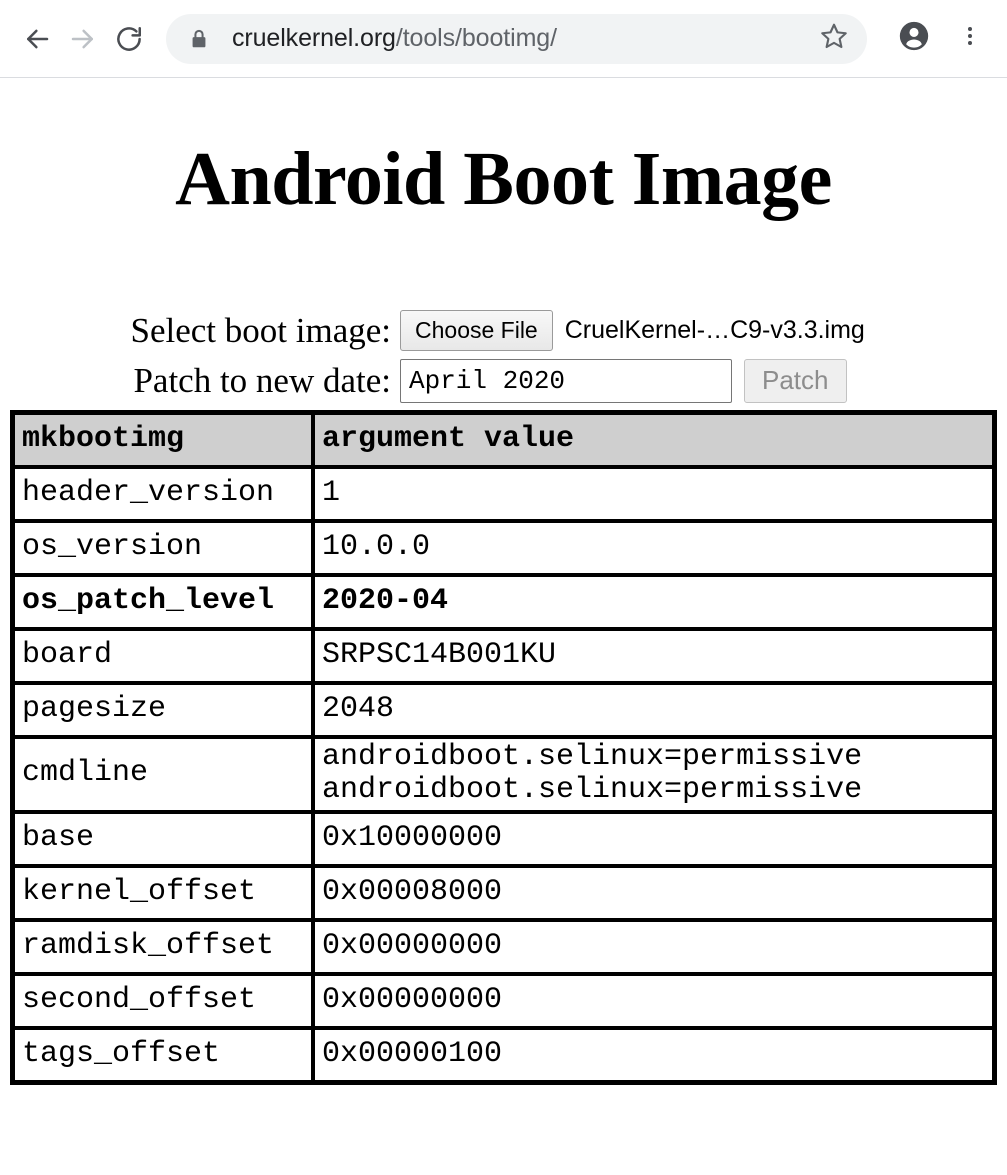 This screenshot has width=1007, height=1175. I want to click on browser-menu-button, so click(970, 39).